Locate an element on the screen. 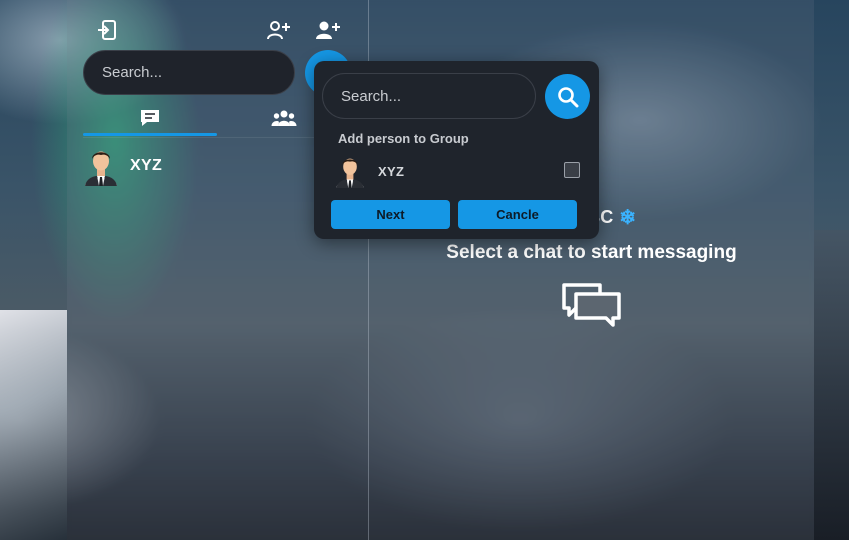 The image size is (849, 540). snowflake-emoji: ❄ is located at coordinates (627, 218).